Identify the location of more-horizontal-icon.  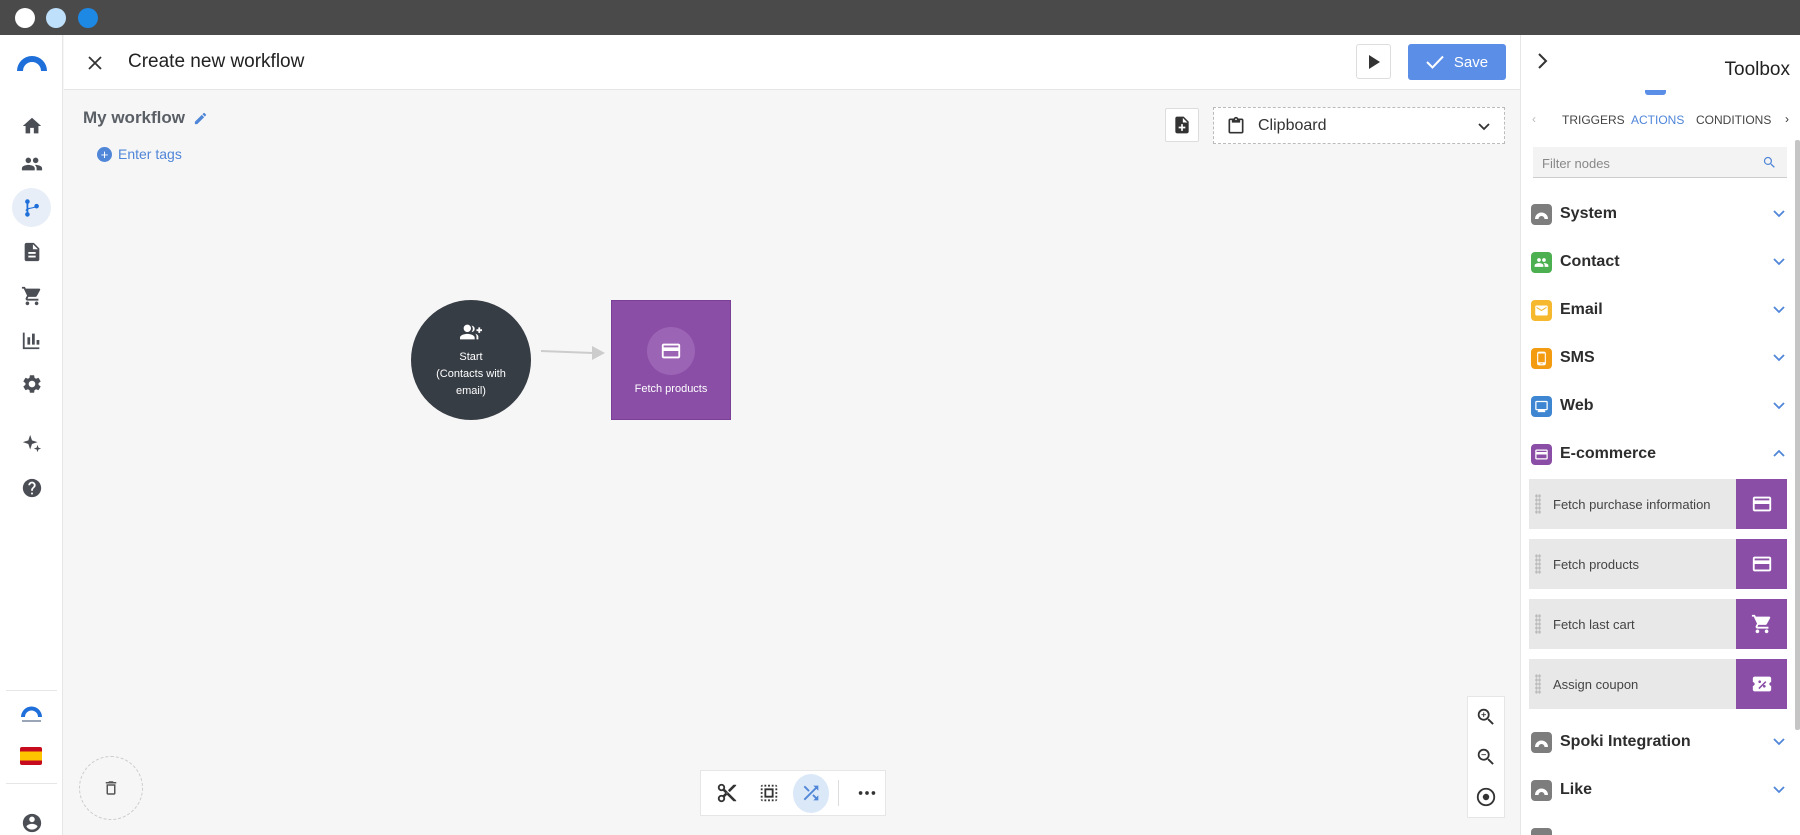
(866, 793).